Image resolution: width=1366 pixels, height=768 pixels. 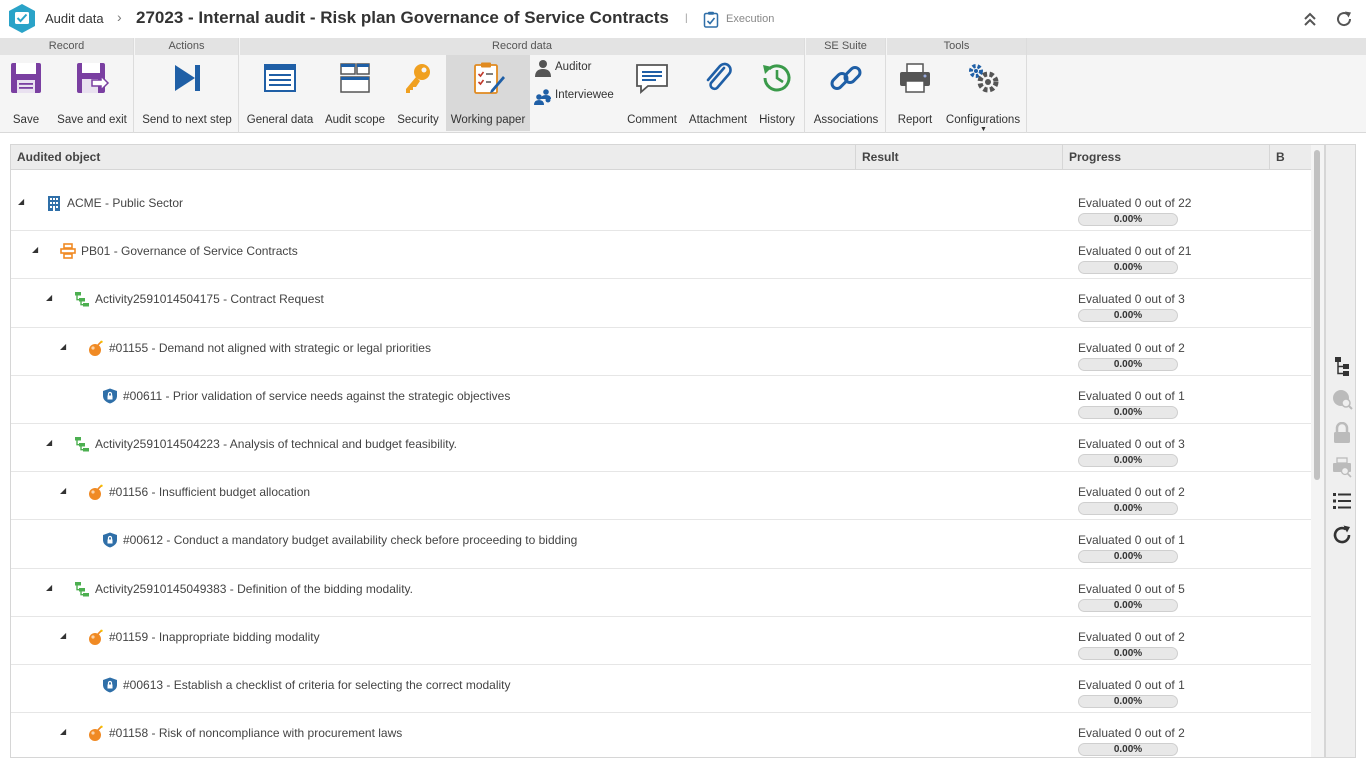 What do you see at coordinates (93, 78) in the screenshot?
I see `save-exit-icon` at bounding box center [93, 78].